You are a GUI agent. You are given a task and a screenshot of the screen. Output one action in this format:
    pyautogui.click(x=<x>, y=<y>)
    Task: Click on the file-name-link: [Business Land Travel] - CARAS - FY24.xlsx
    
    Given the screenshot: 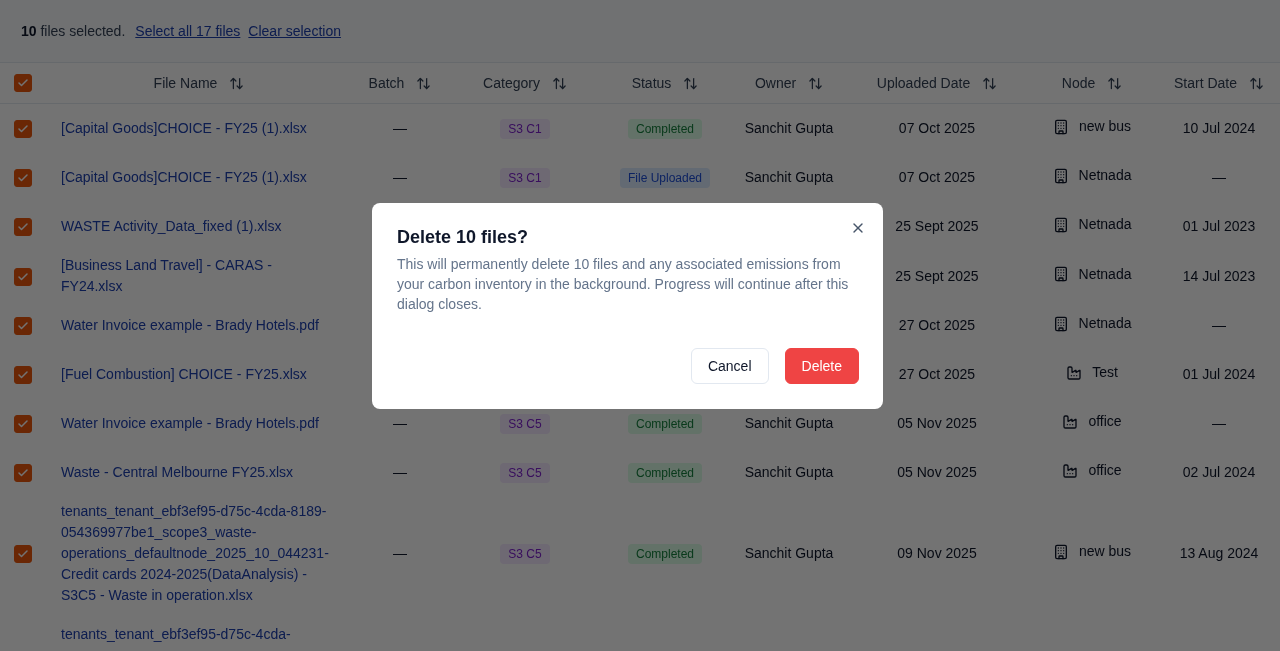 What is the action you would take?
    pyautogui.click(x=196, y=276)
    